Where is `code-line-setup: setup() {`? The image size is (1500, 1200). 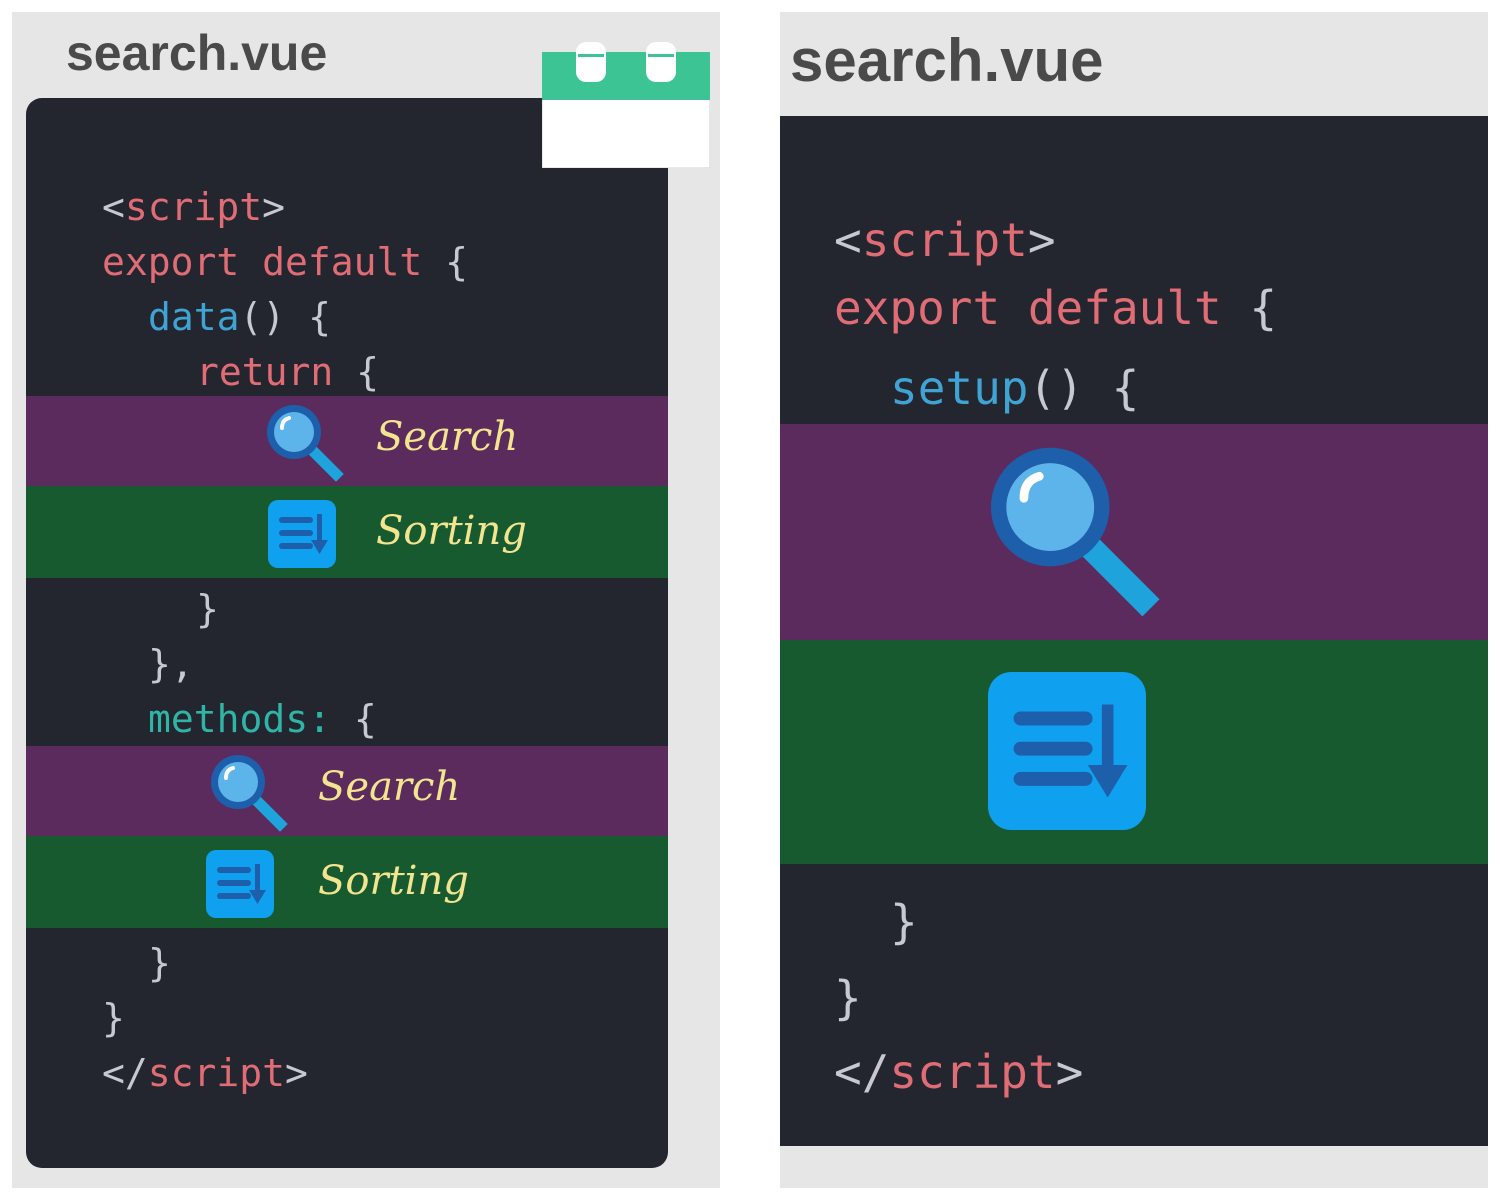 code-line-setup: setup() { is located at coordinates (959, 388).